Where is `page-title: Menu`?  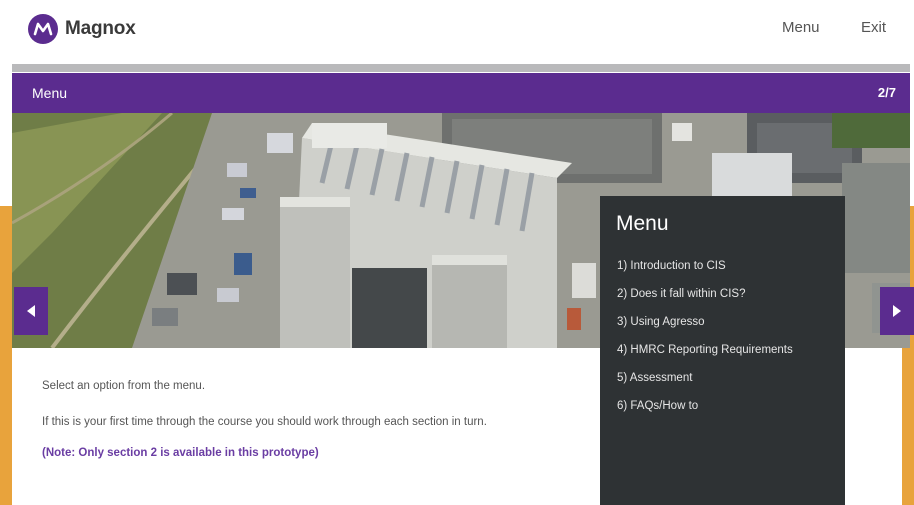
page-title: Menu is located at coordinates (50, 93).